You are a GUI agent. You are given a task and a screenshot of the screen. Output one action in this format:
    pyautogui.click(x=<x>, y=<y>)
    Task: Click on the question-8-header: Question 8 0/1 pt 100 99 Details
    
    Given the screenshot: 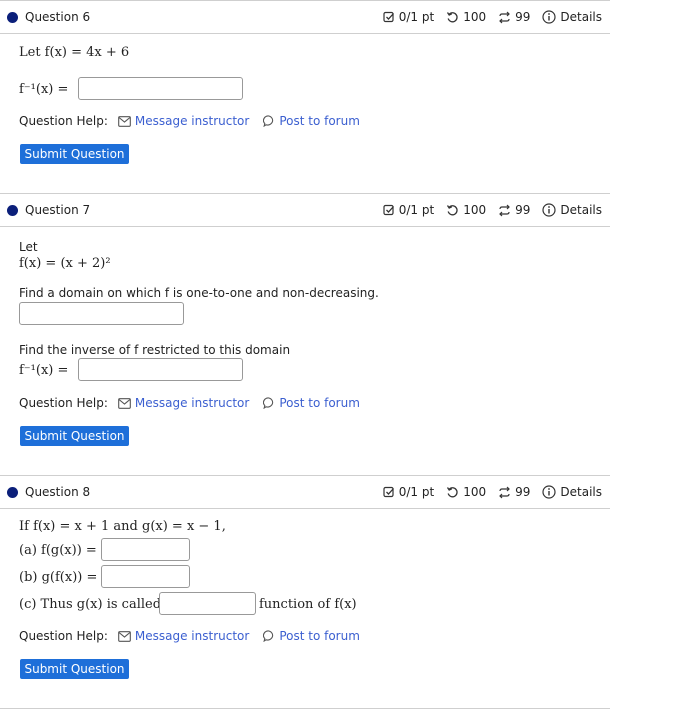 What is the action you would take?
    pyautogui.click(x=305, y=492)
    